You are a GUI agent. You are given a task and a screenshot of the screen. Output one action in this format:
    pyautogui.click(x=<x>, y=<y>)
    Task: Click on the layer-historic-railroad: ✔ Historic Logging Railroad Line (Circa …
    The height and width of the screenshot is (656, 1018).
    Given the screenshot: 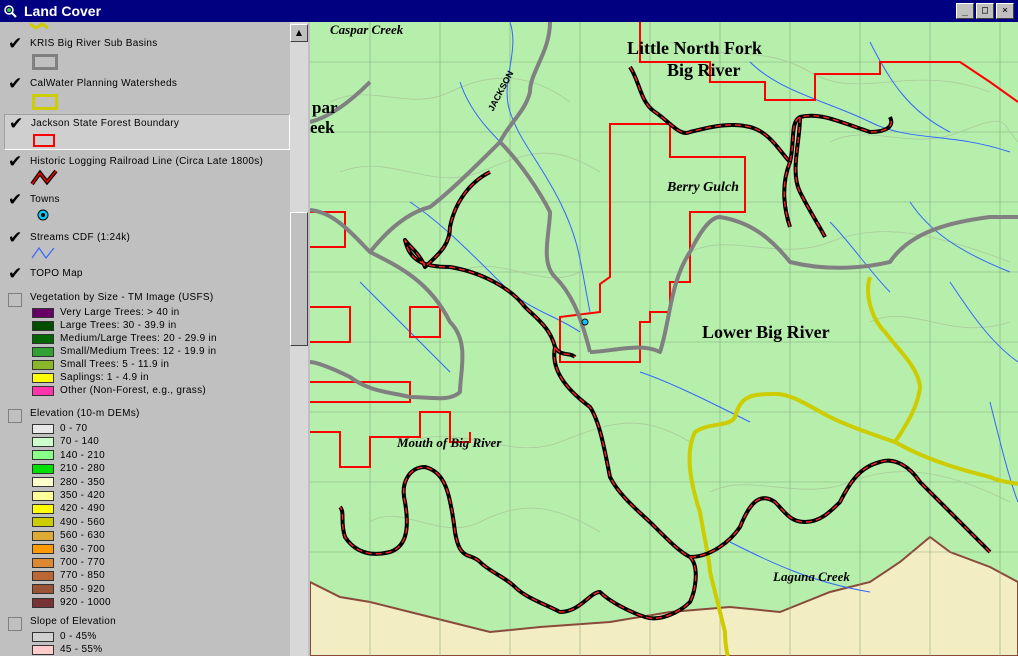 What is the action you would take?
    pyautogui.click(x=146, y=171)
    